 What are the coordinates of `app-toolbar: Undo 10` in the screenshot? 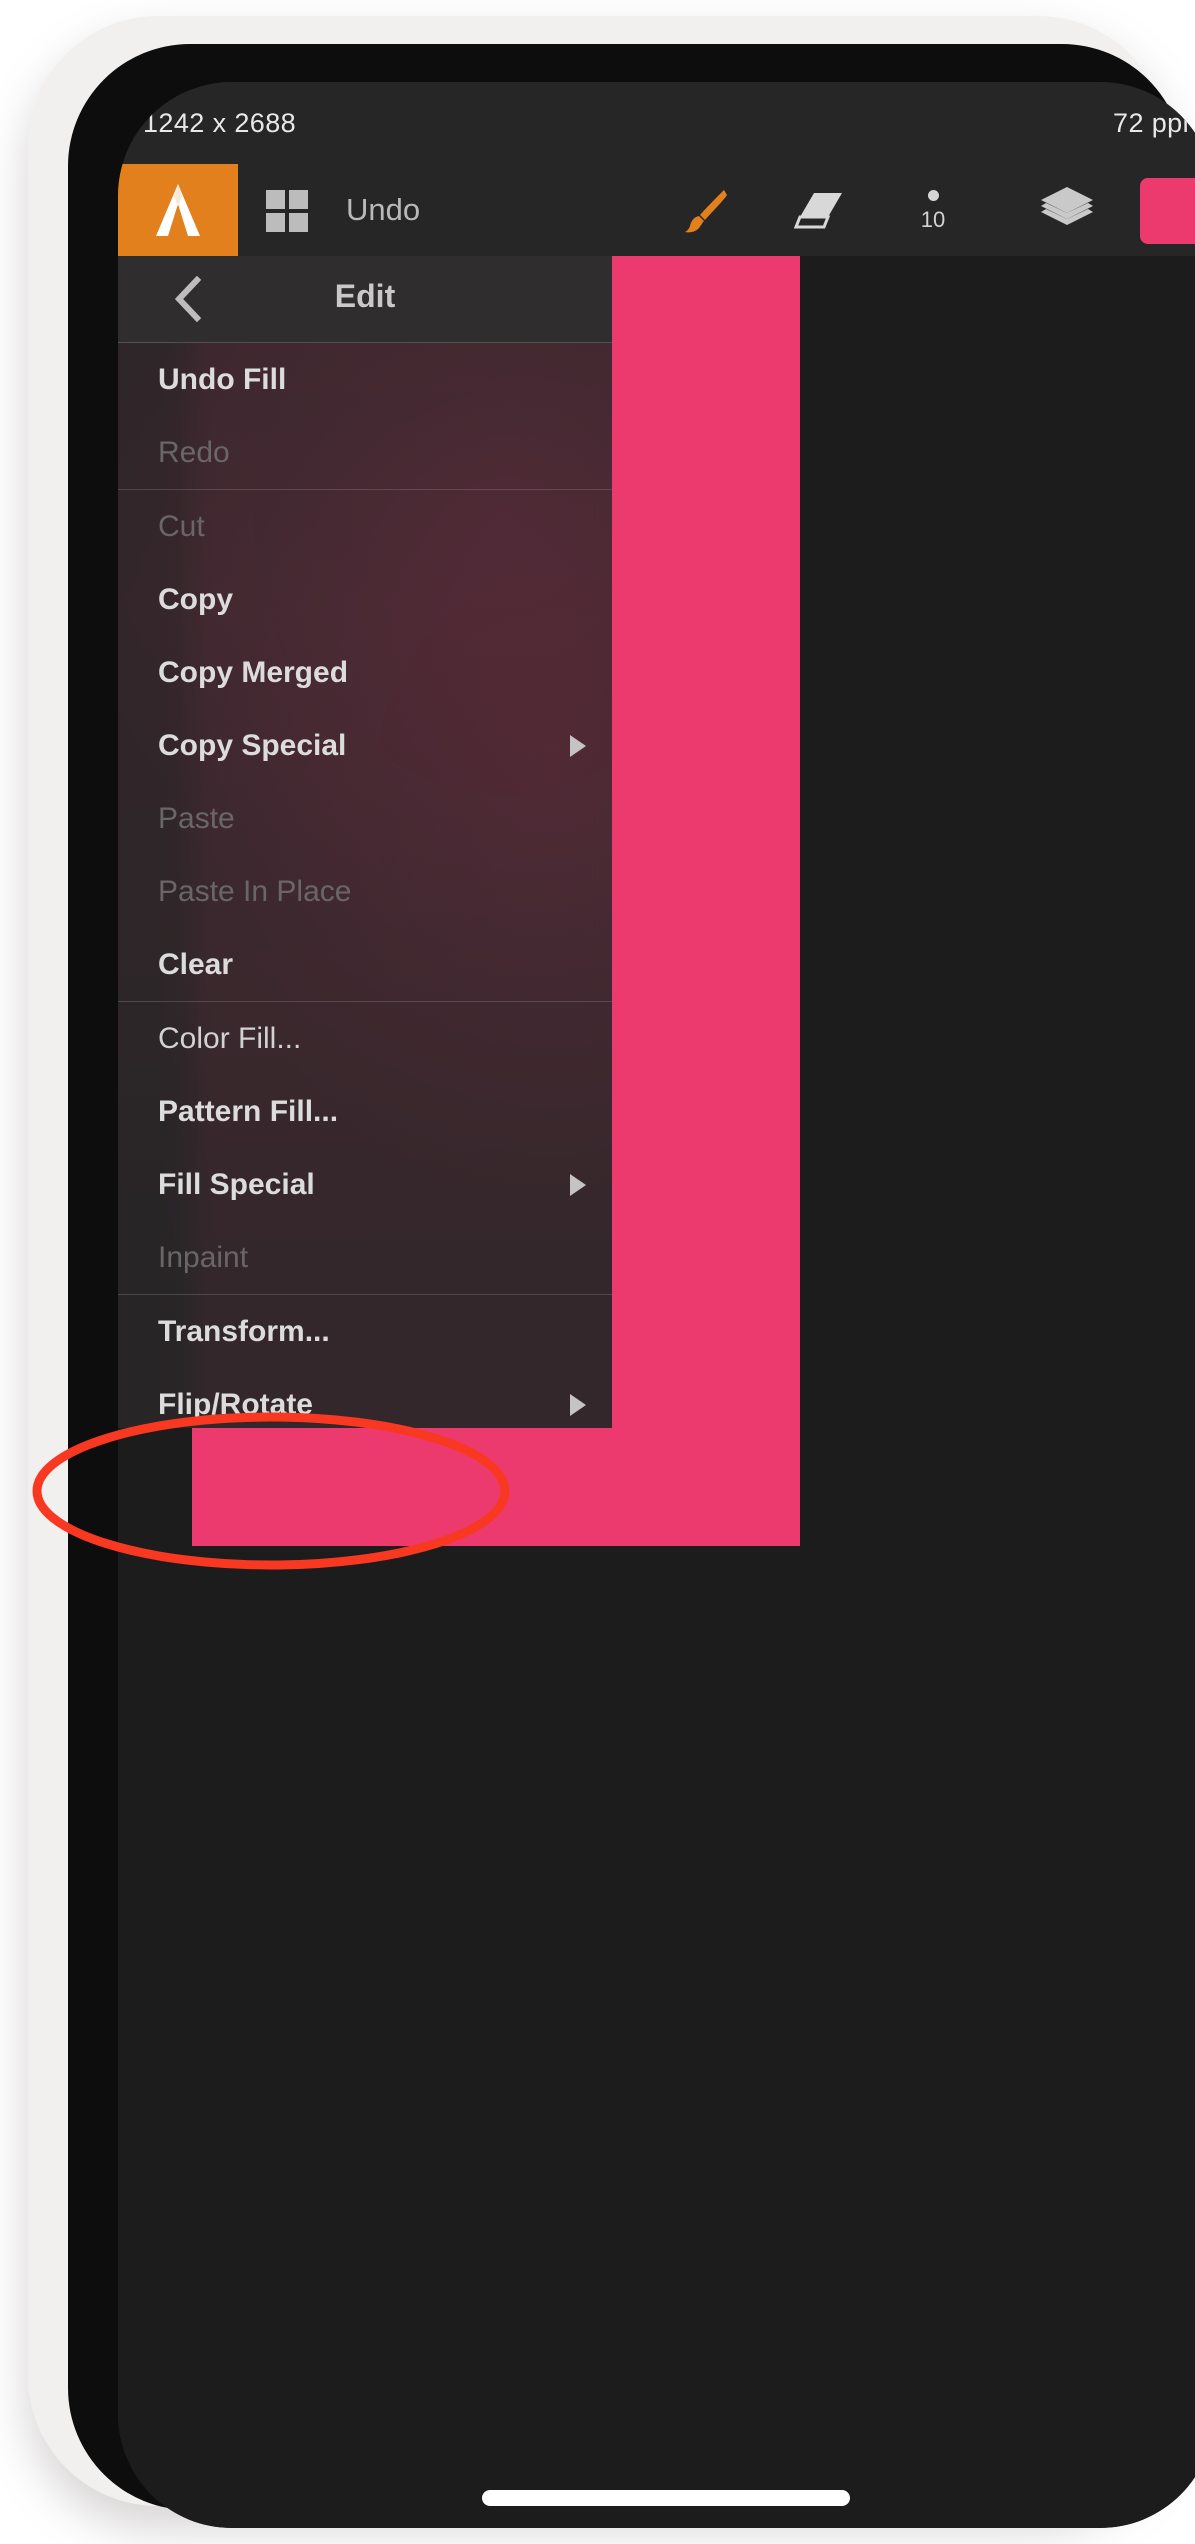 It's located at (656, 210).